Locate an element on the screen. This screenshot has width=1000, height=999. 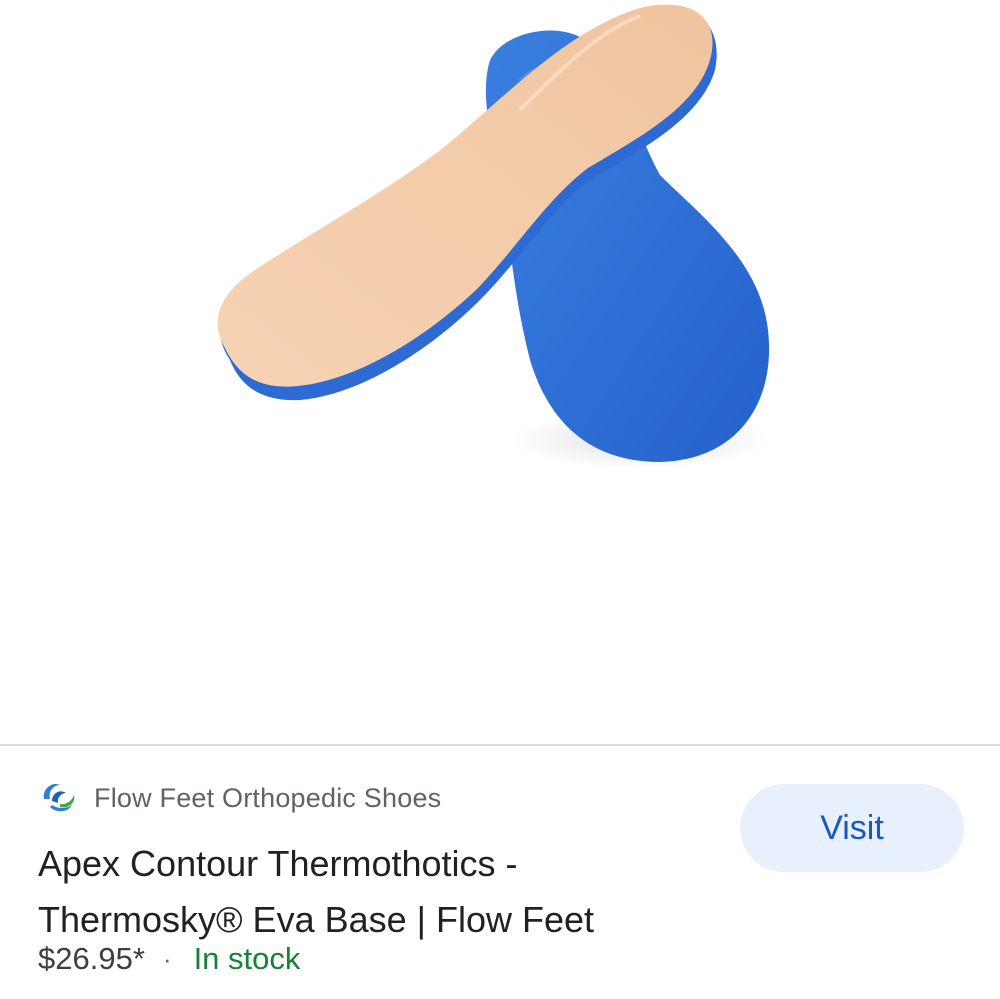
flow-feet-logo-icon is located at coordinates (59, 797).